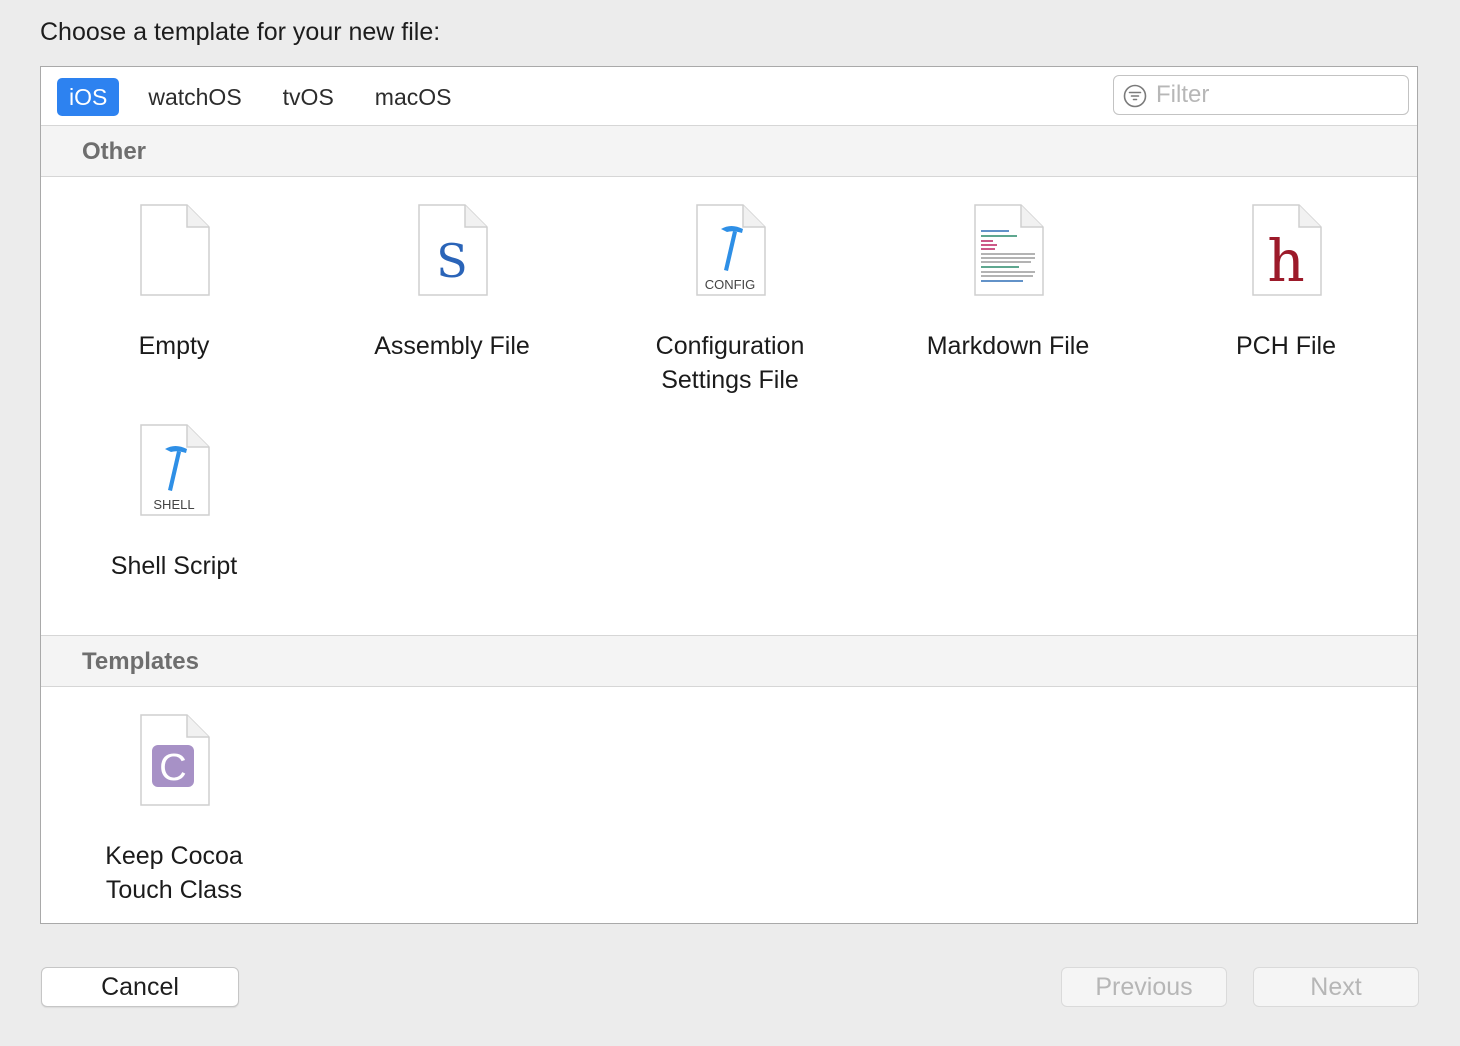 Image resolution: width=1460 pixels, height=1046 pixels. Describe the element at coordinates (1336, 987) in the screenshot. I see `next-button: Next` at that location.